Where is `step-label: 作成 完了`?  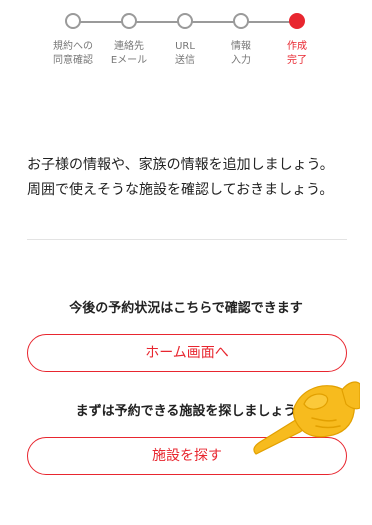
step-label: 作成 完了 is located at coordinates (297, 53).